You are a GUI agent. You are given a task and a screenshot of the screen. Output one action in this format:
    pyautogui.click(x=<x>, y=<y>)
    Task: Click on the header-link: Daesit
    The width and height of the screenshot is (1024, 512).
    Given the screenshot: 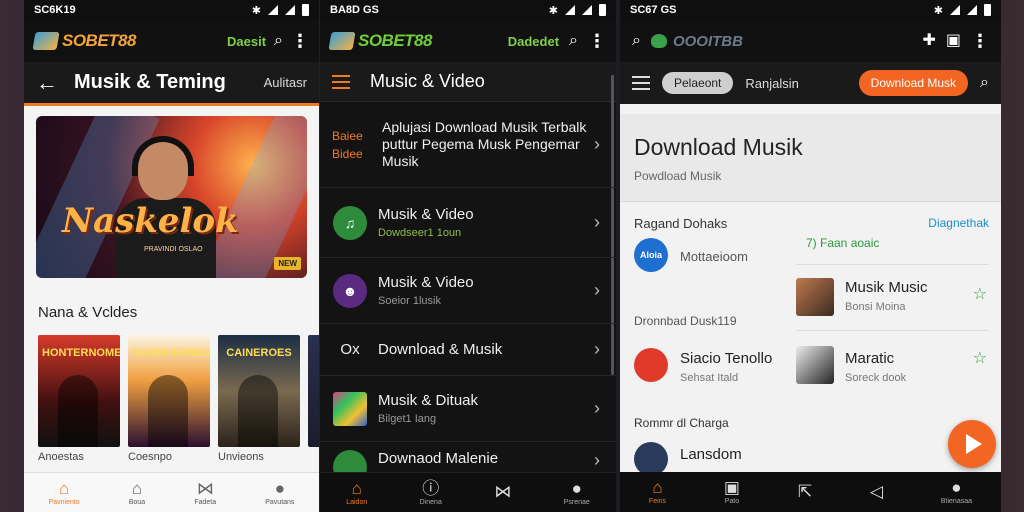 What is the action you would take?
    pyautogui.click(x=246, y=41)
    